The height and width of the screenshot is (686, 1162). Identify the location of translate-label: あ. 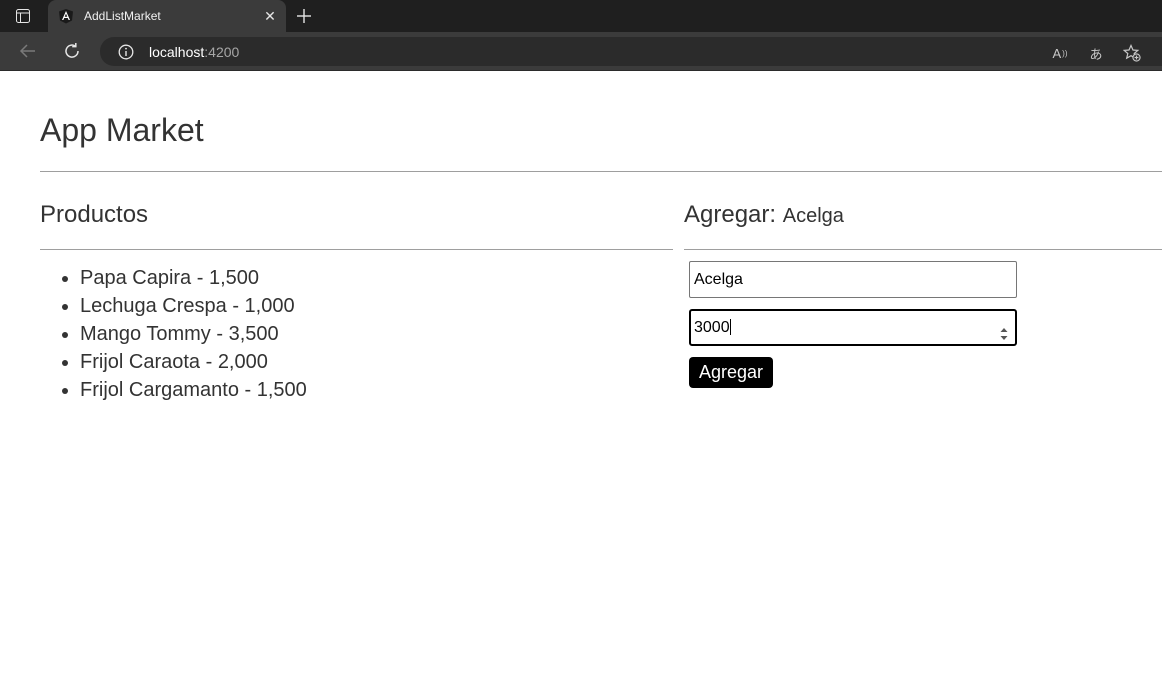
(1096, 54).